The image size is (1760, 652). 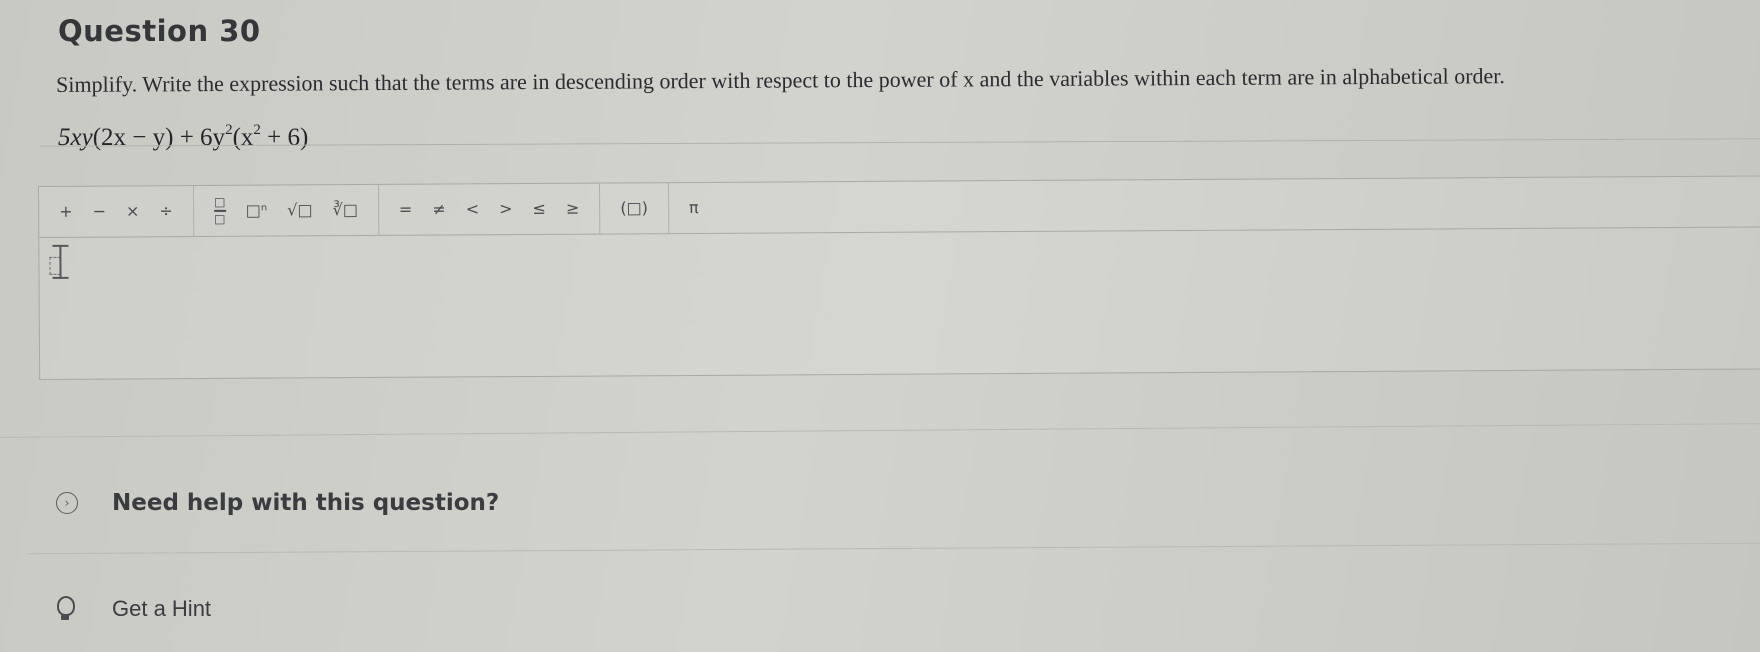 I want to click on pi-button: π, so click(x=694, y=208).